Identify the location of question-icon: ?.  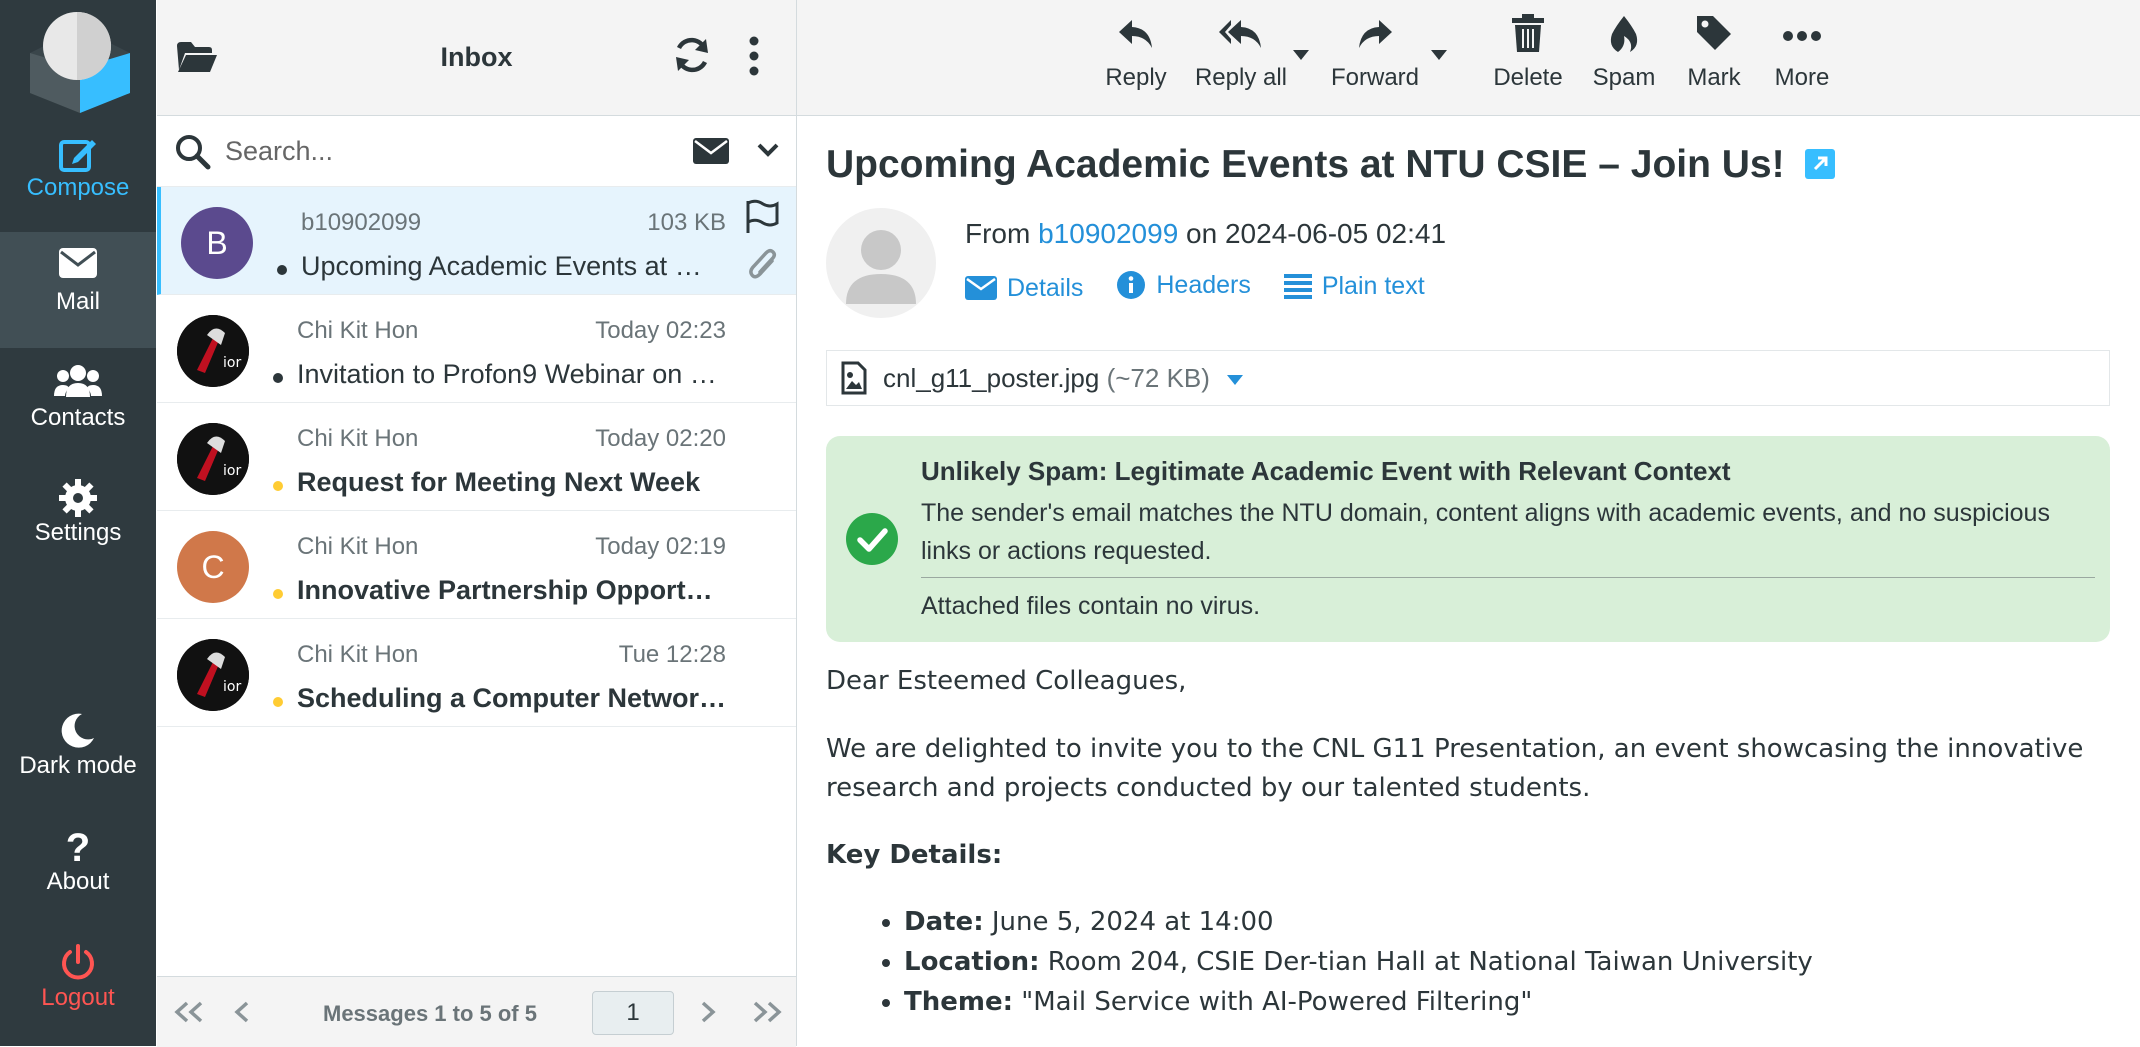
(78, 848).